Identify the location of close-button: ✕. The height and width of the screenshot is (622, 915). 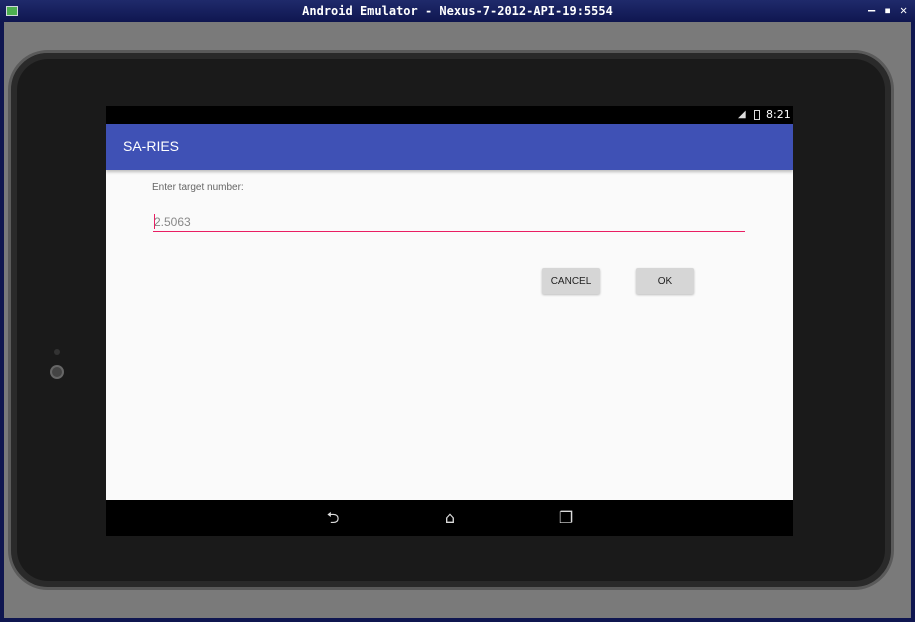
(903, 10).